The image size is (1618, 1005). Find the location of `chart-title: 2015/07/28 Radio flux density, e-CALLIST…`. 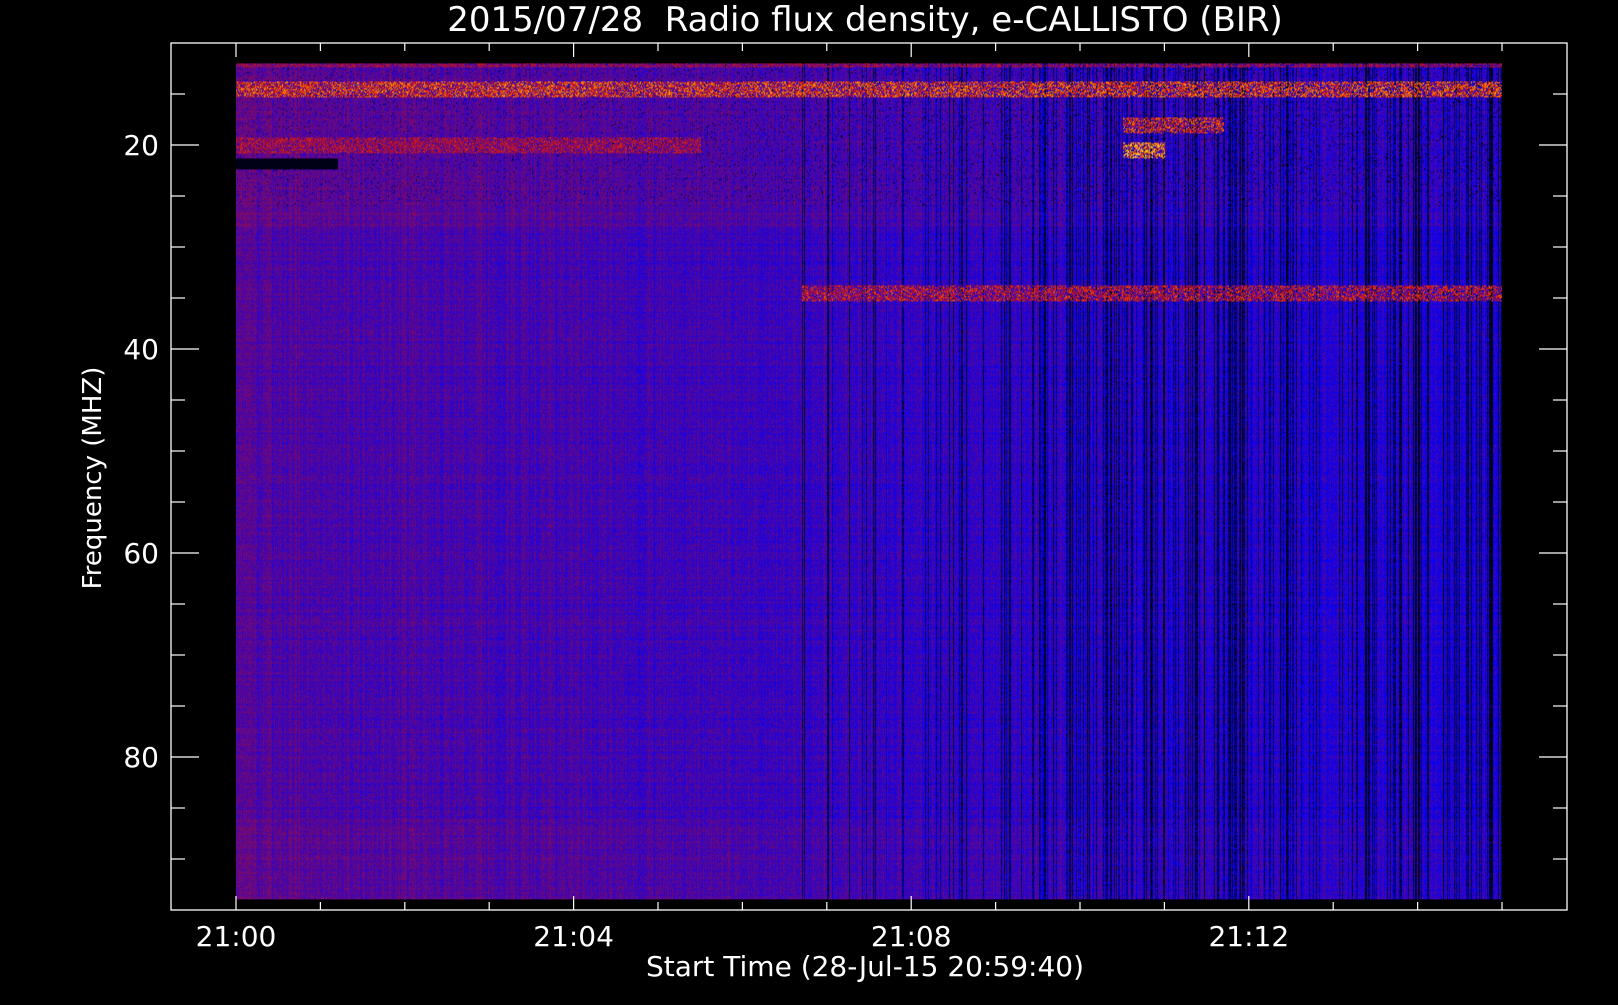

chart-title: 2015/07/28 Radio flux density, e-CALLIST… is located at coordinates (865, 20).